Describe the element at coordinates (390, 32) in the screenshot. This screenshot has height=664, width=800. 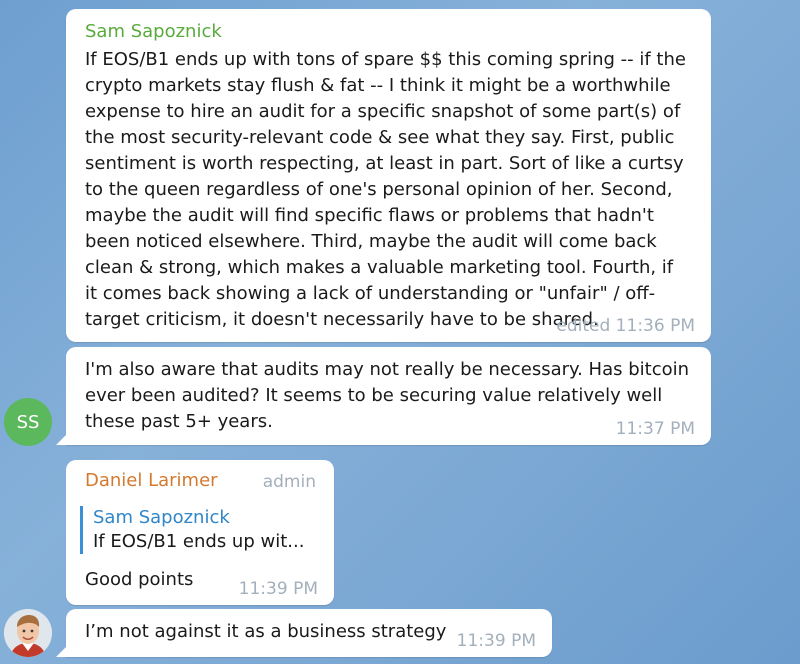
I see `message-sender: Sam Sapoznick` at that location.